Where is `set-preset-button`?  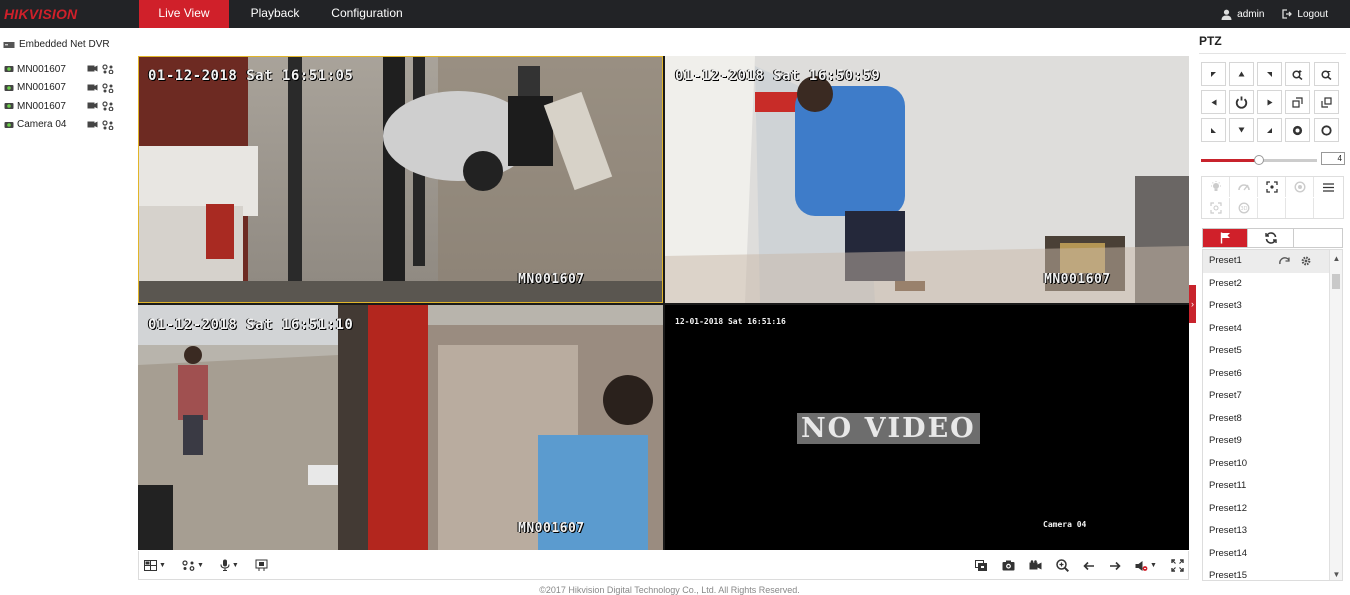
set-preset-button is located at coordinates (1306, 261).